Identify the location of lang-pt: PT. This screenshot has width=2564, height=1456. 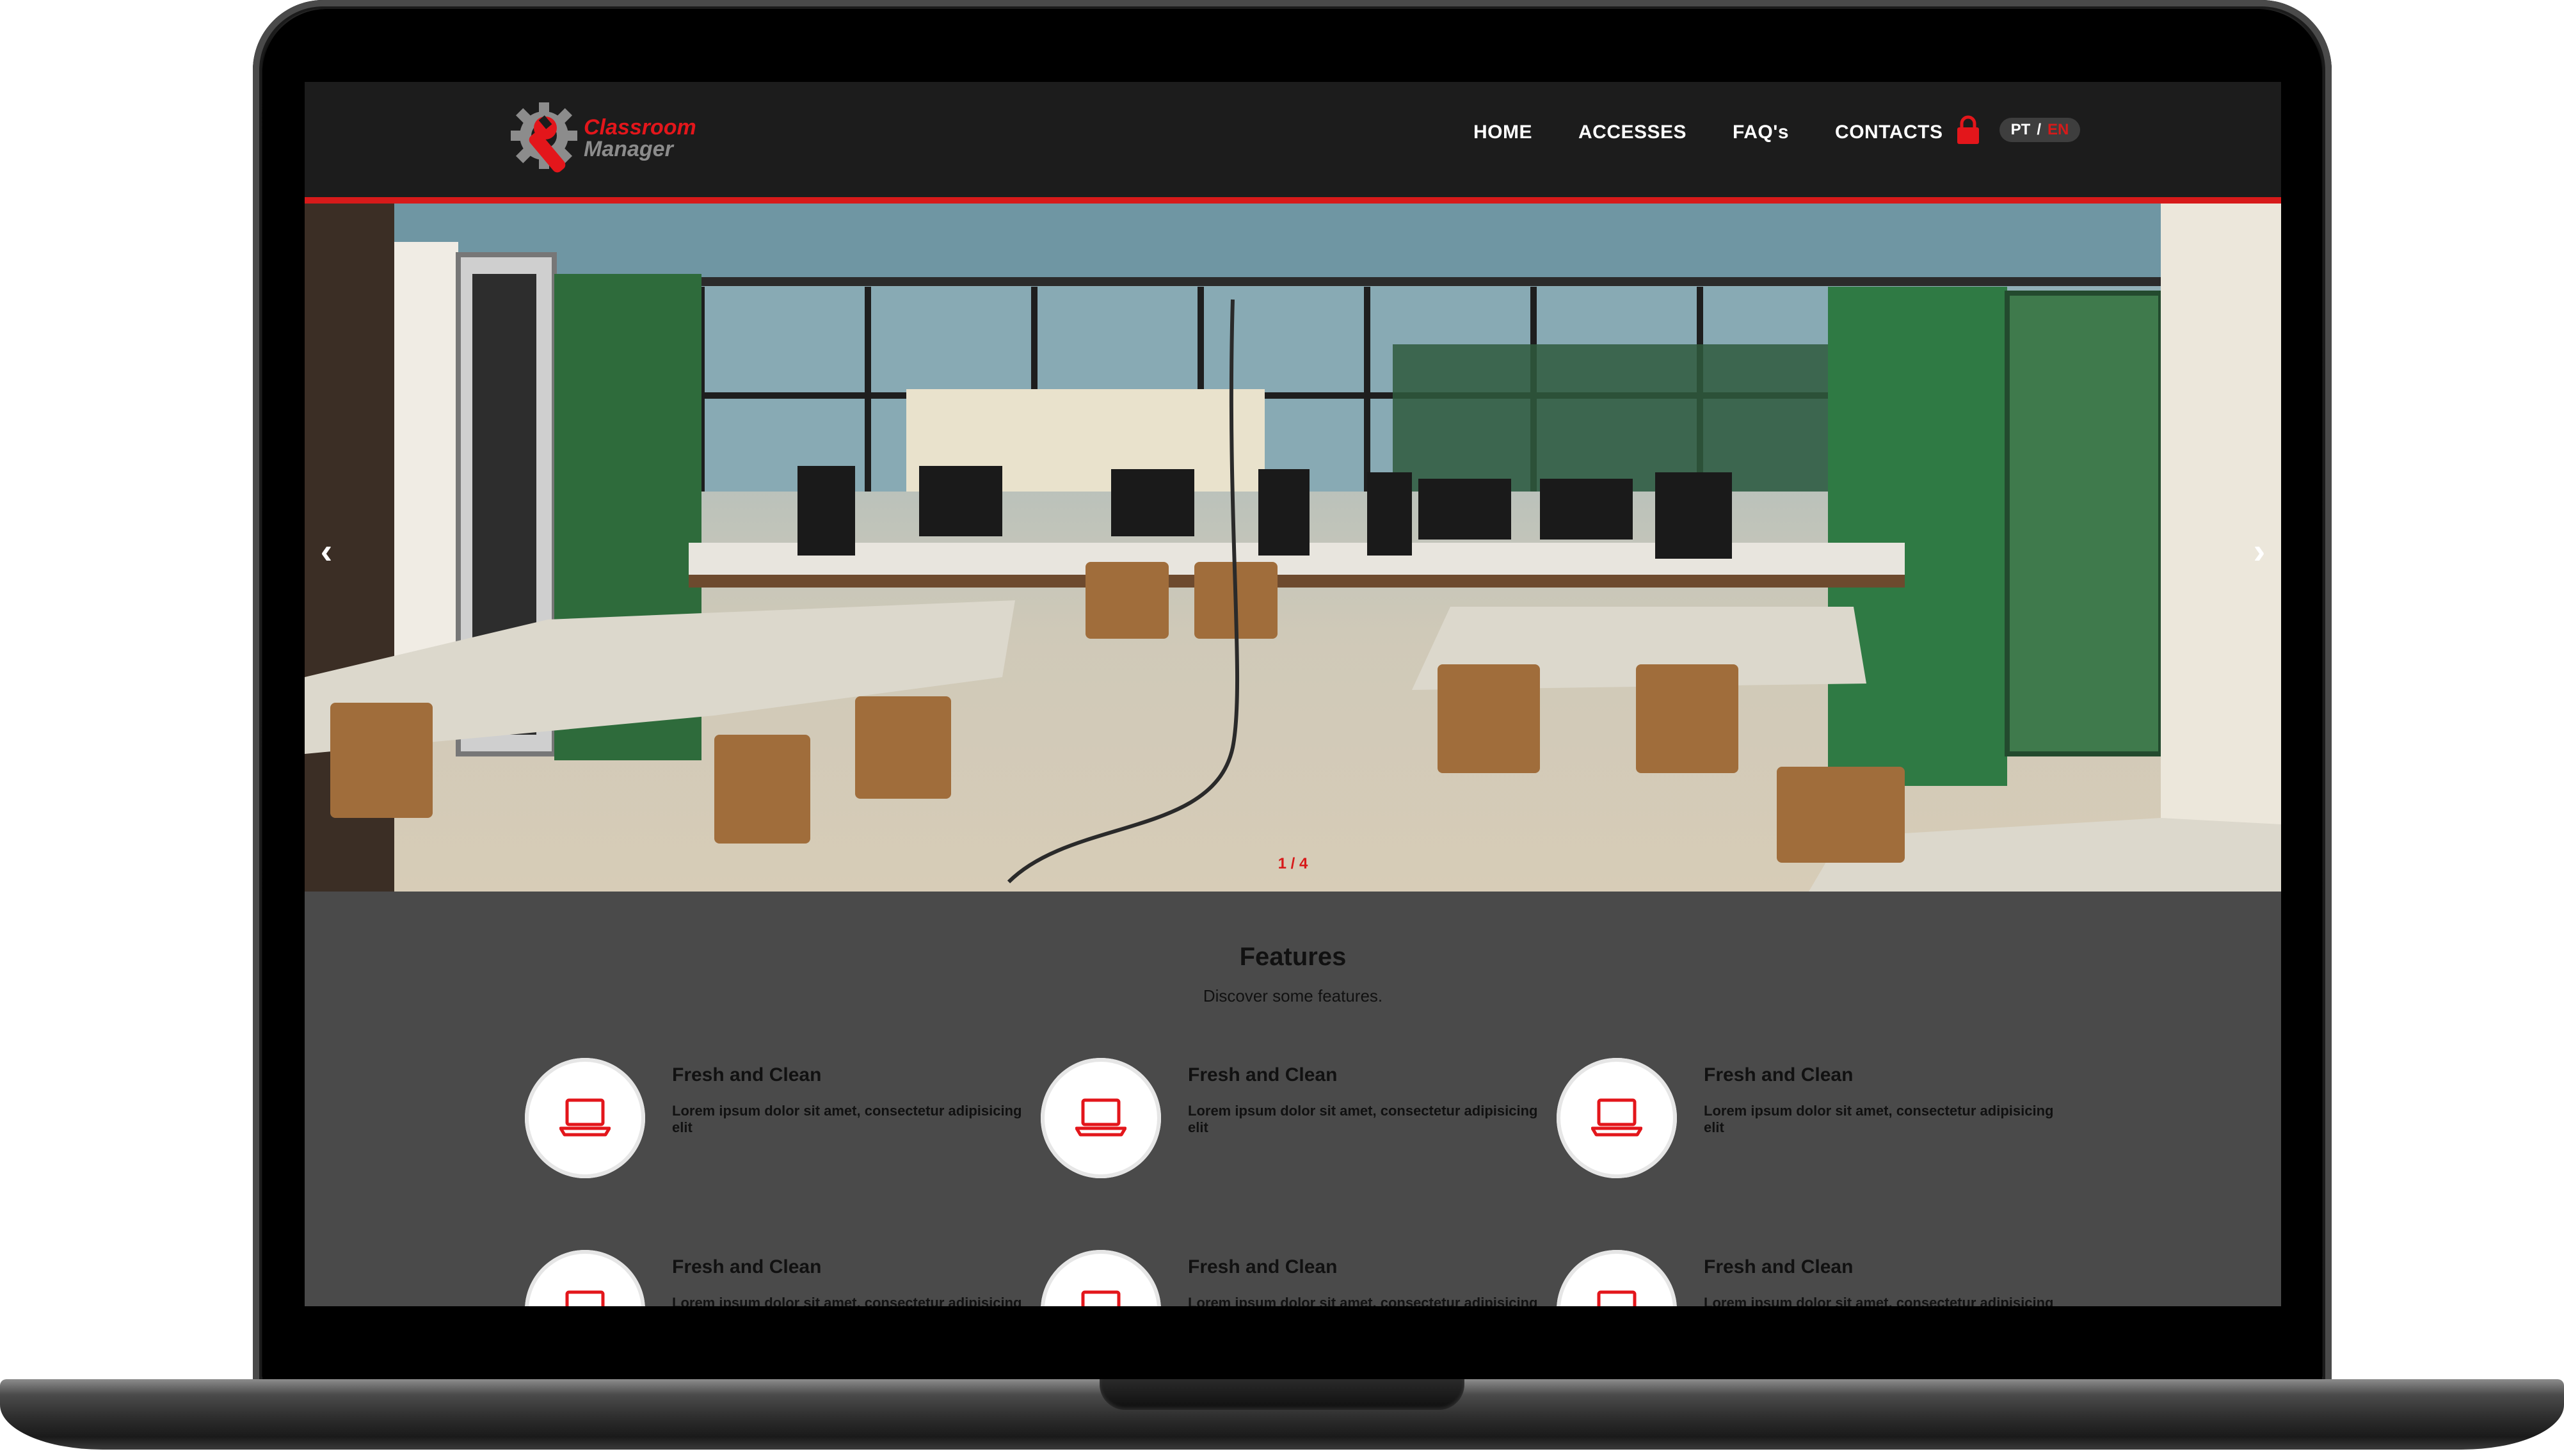
(2021, 130).